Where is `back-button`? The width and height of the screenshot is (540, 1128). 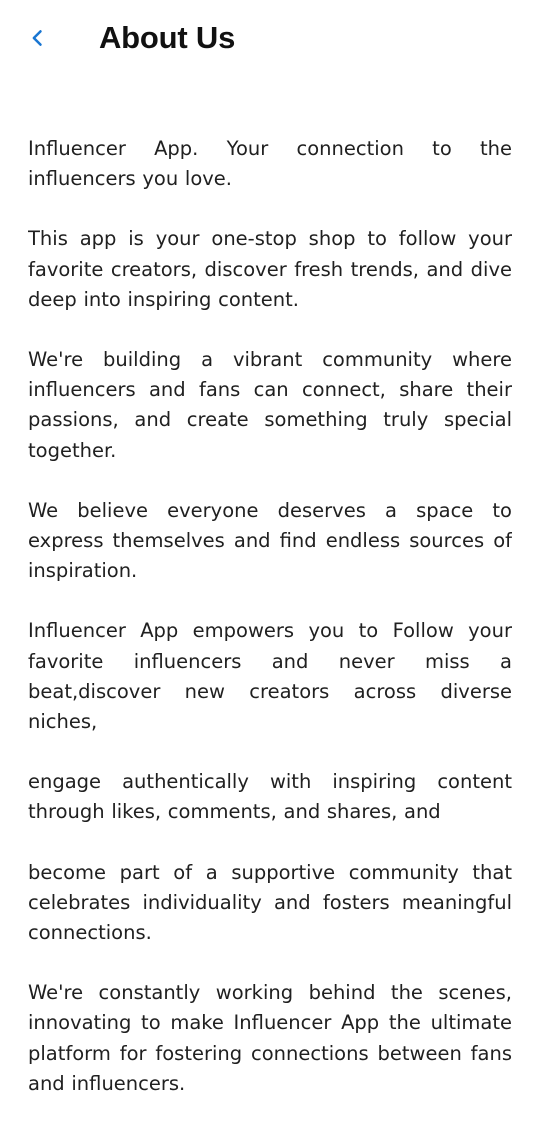
back-button is located at coordinates (38, 38).